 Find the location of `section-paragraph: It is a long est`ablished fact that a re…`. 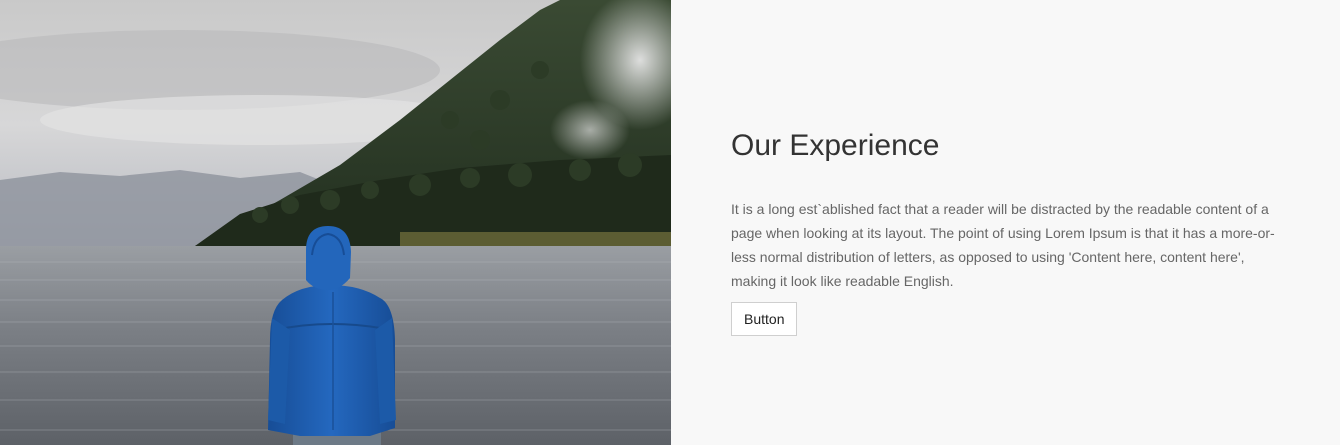

section-paragraph: It is a long est`ablished fact that a re… is located at coordinates (1003, 245).